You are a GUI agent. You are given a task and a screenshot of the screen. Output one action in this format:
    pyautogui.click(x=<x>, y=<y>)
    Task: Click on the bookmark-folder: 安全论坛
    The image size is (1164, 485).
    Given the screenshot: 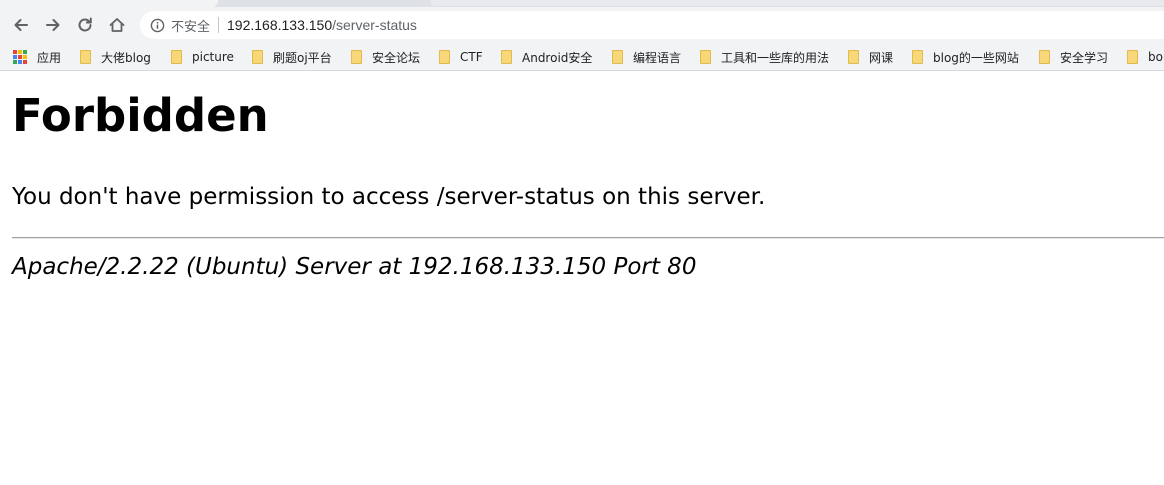 What is the action you would take?
    pyautogui.click(x=385, y=57)
    